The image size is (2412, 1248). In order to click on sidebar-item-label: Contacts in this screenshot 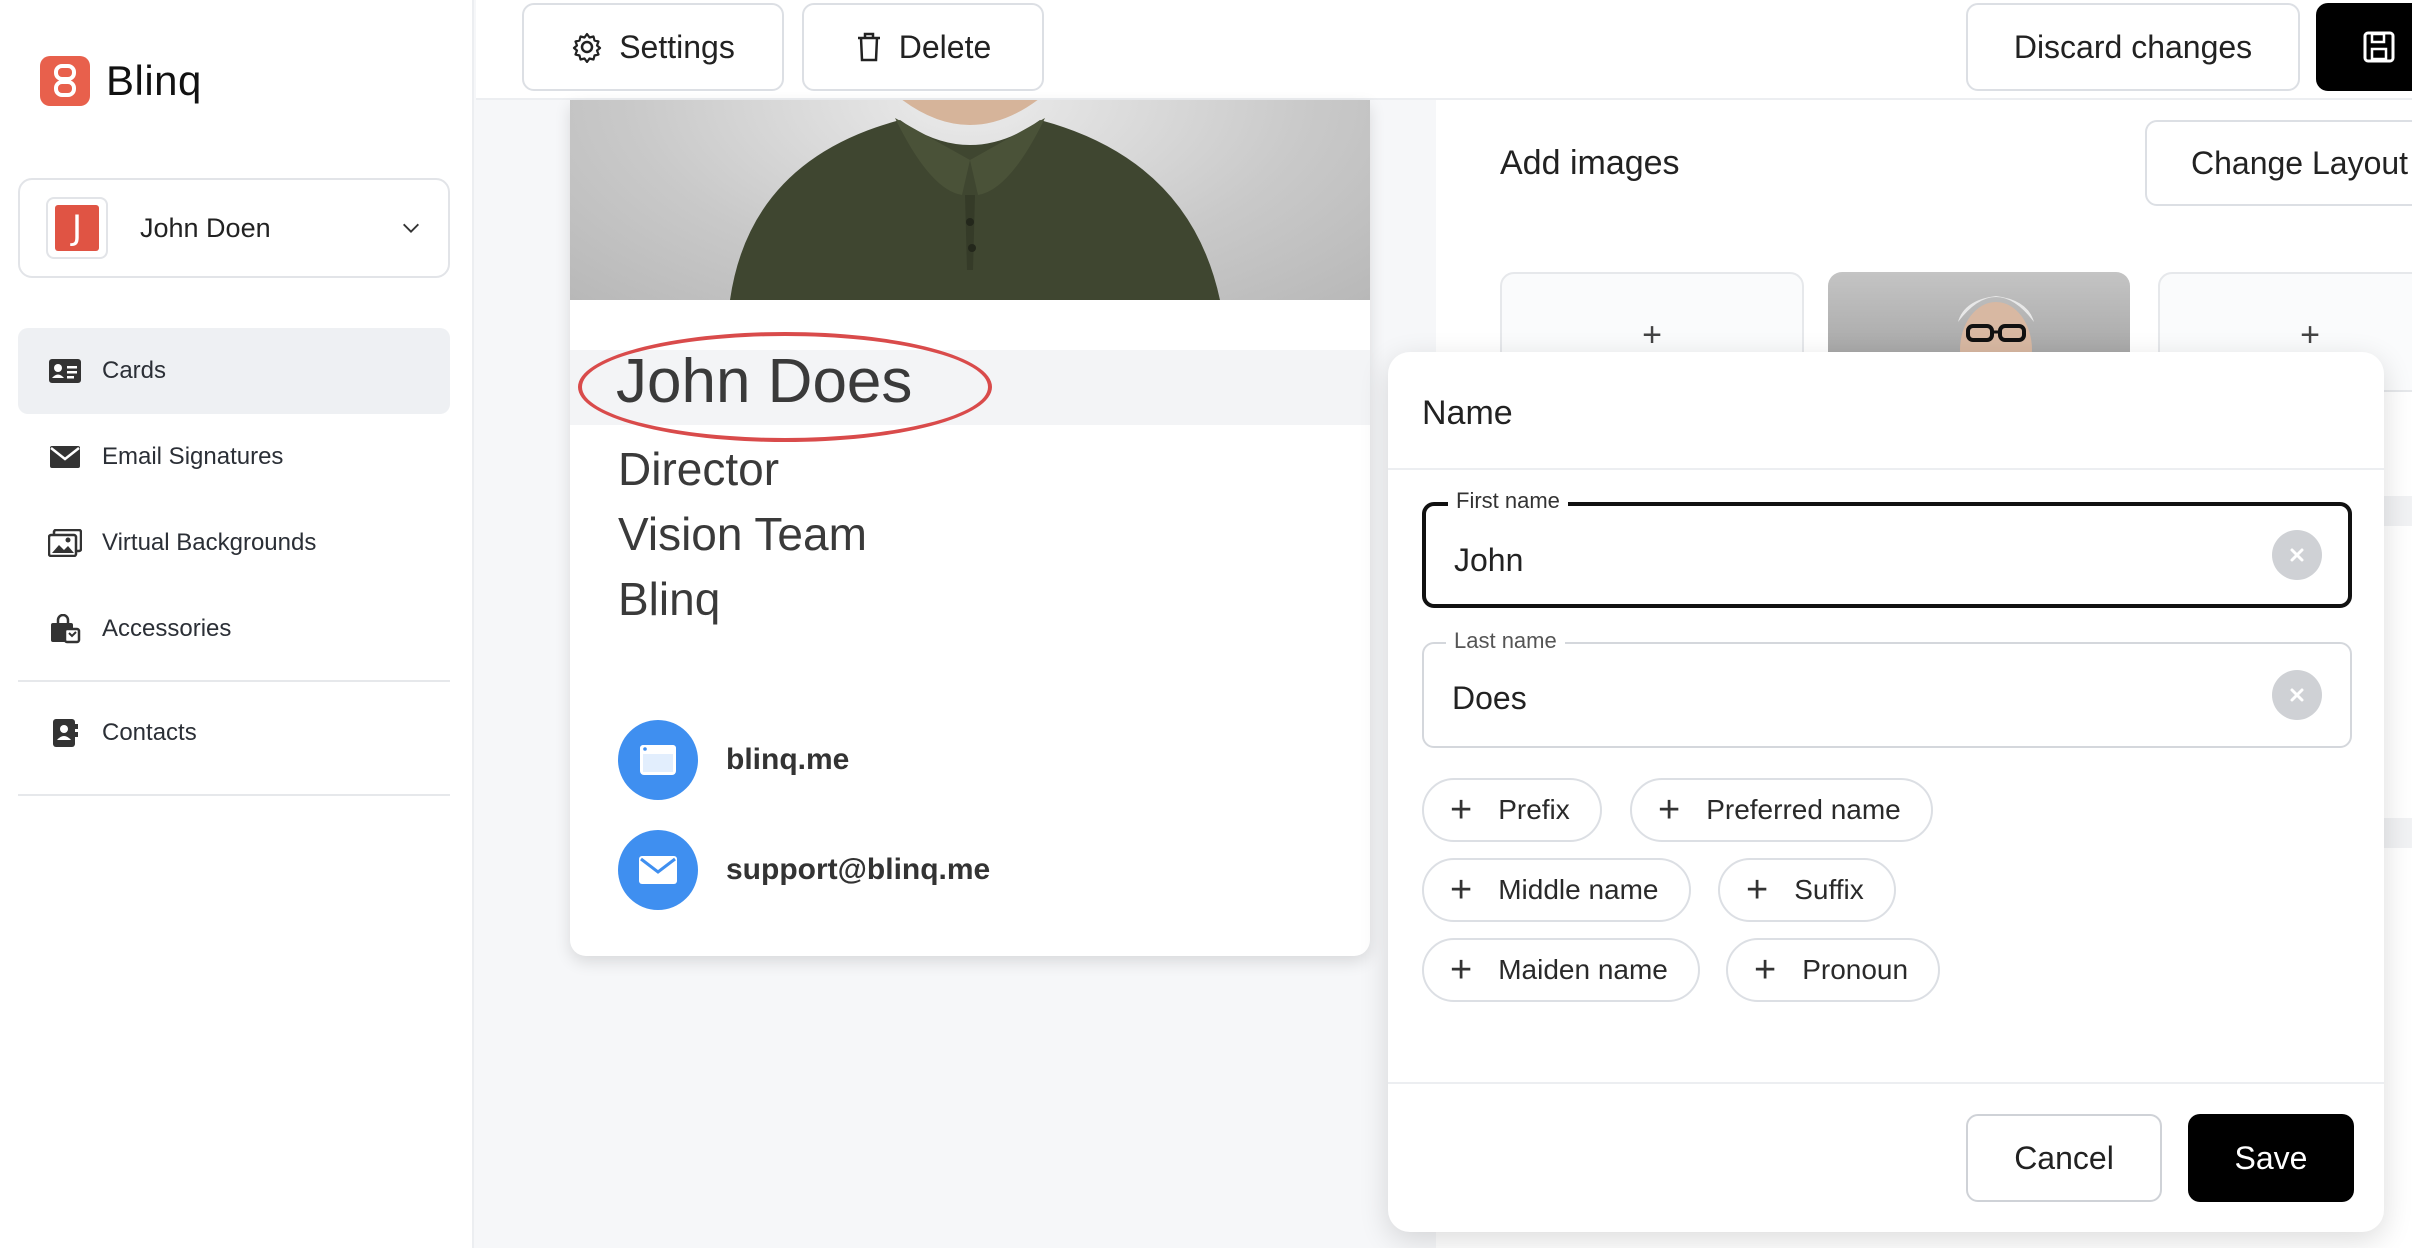, I will do `click(149, 732)`.